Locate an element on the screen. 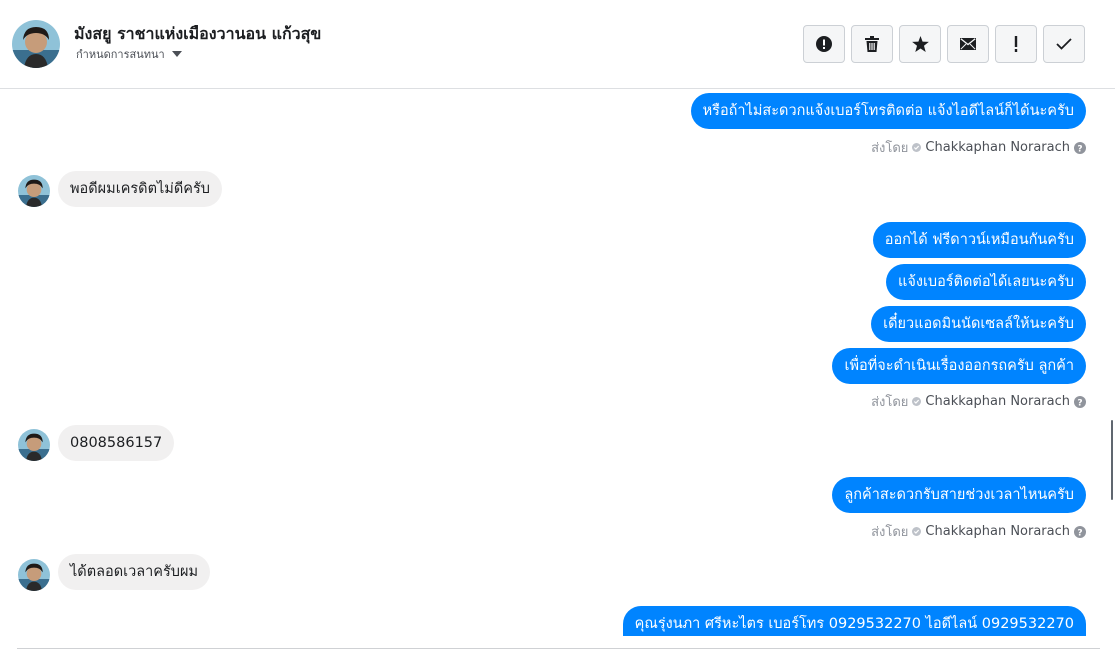 The image size is (1115, 650). conversation-settings-dropdown: กำหนดการสนทนา is located at coordinates (129, 54).